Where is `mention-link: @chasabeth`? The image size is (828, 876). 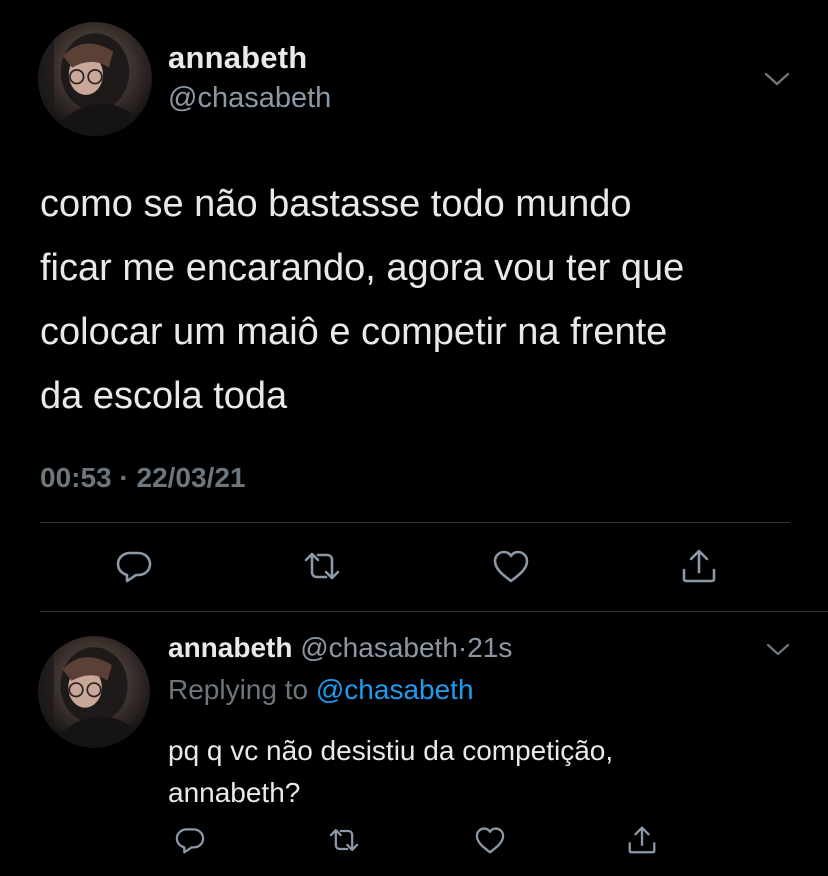 mention-link: @chasabeth is located at coordinates (395, 689).